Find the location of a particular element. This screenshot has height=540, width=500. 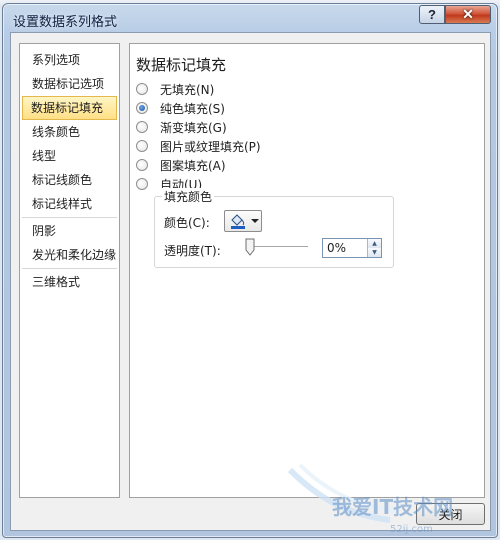

radio-gradient-fill: 渐变填充(G) is located at coordinates (181, 127).